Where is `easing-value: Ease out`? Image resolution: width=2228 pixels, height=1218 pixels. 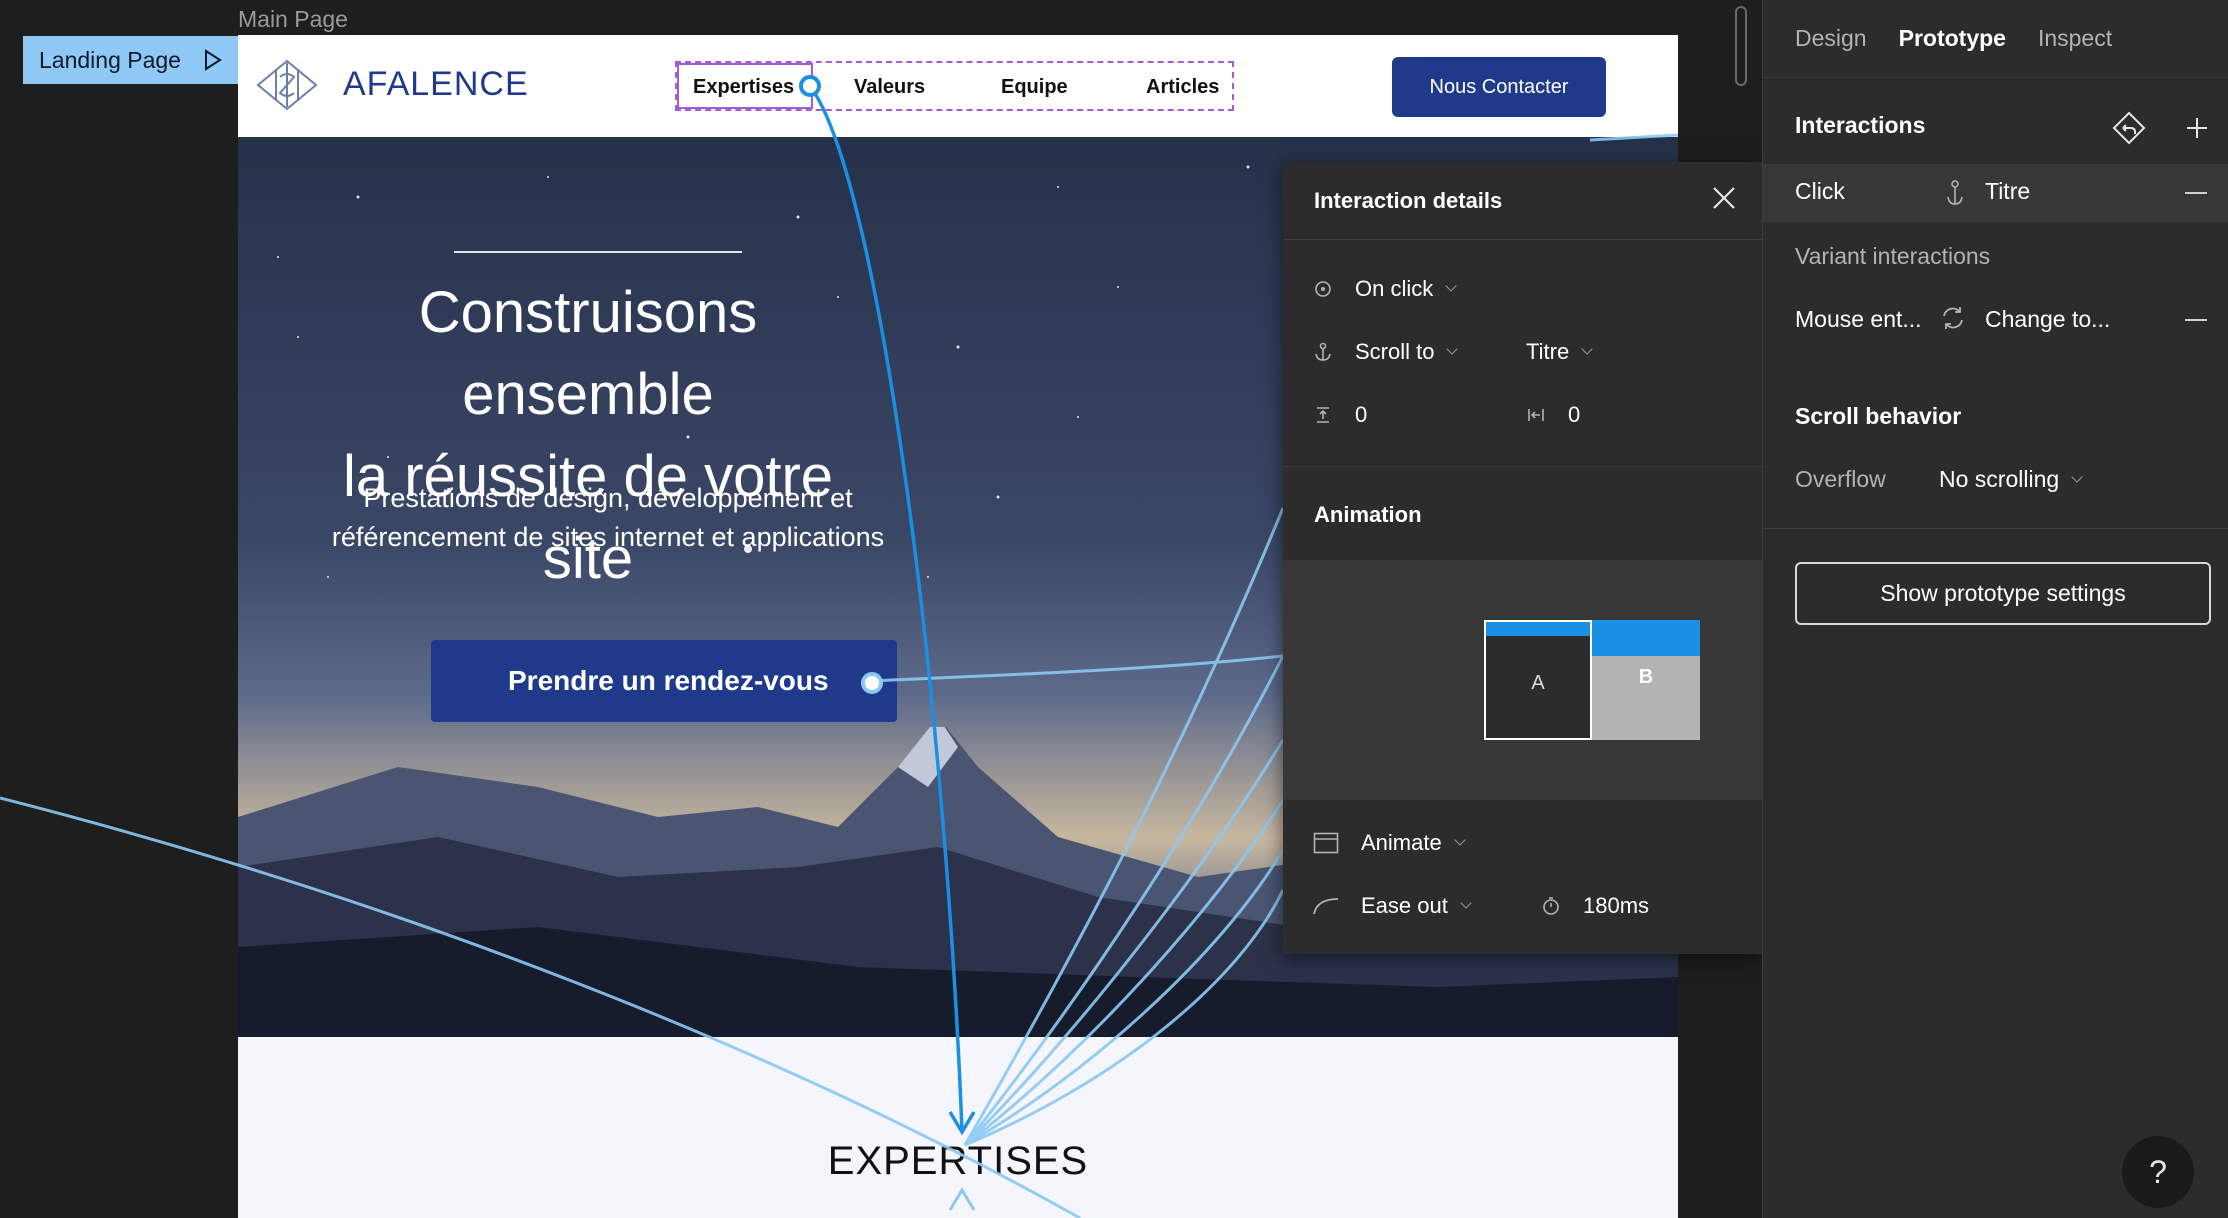 easing-value: Ease out is located at coordinates (1404, 905).